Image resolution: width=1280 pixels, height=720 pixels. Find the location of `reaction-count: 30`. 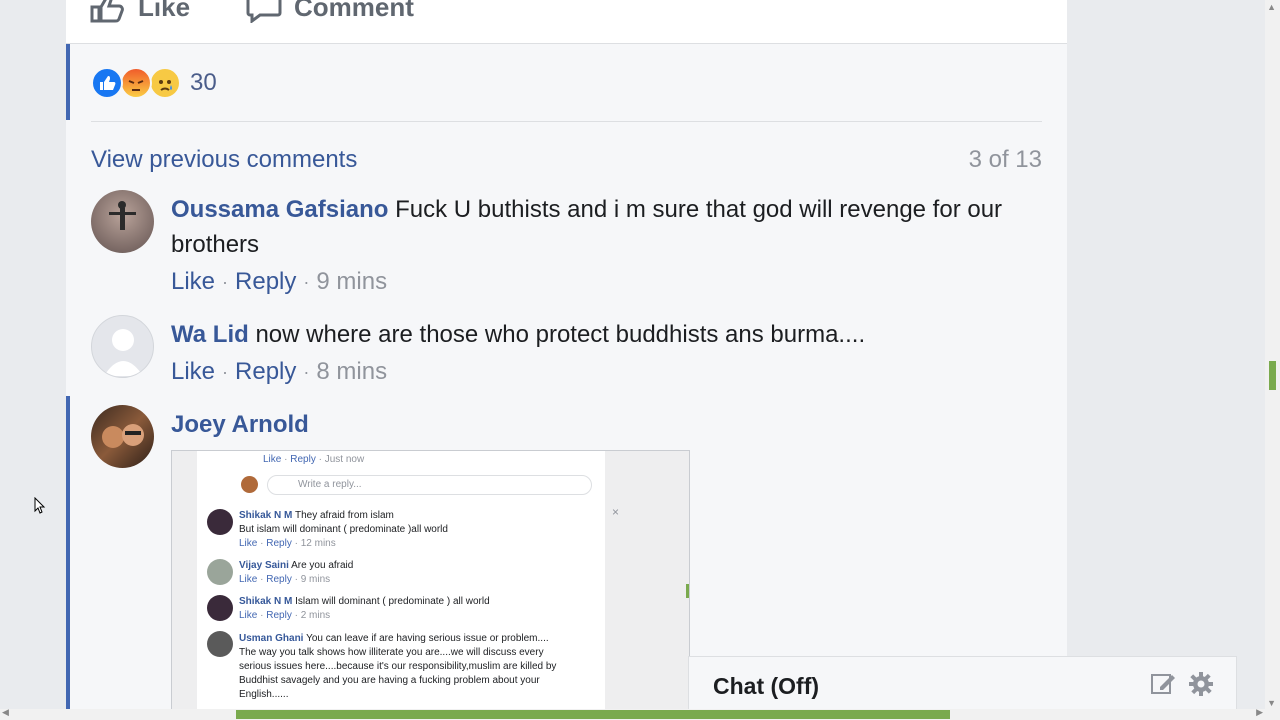

reaction-count: 30 is located at coordinates (203, 82).